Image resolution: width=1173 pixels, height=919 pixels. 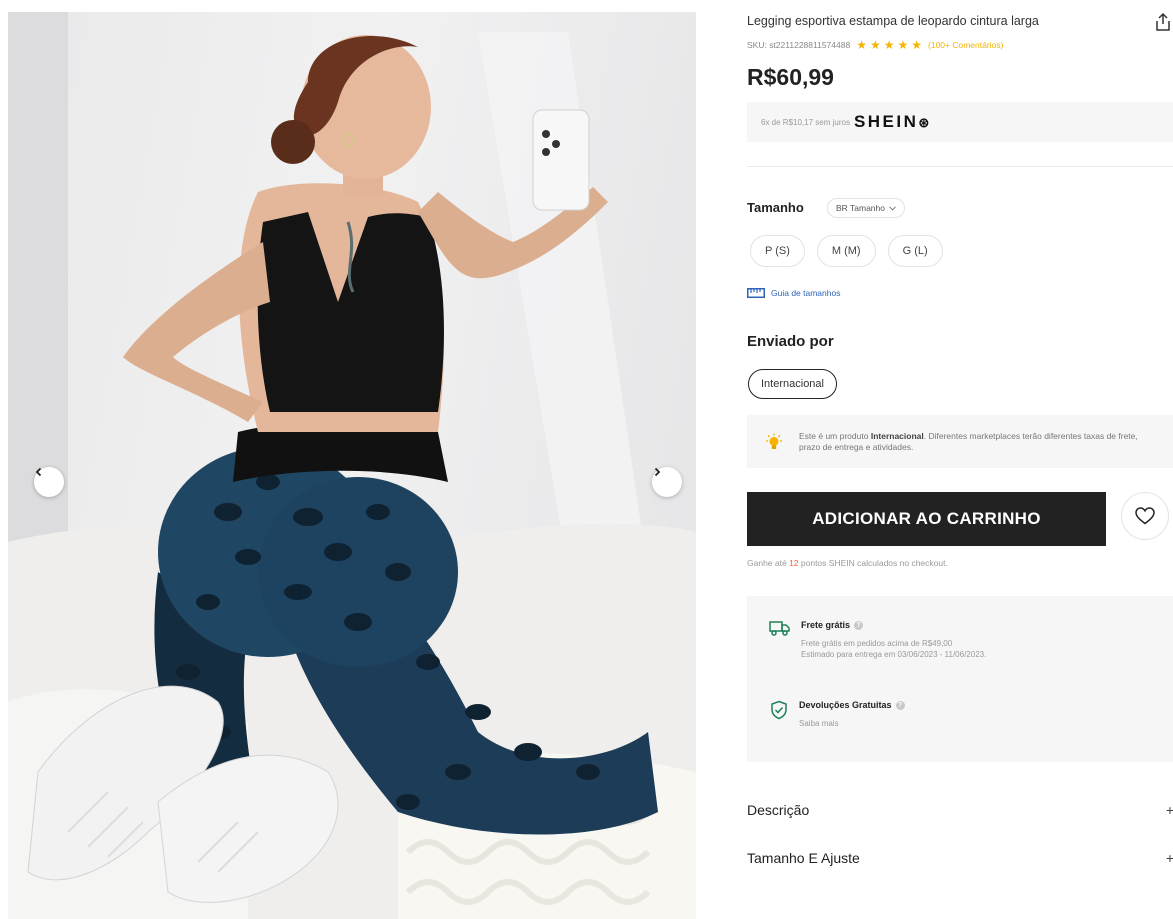 I want to click on description-label: Descrição, so click(x=778, y=810).